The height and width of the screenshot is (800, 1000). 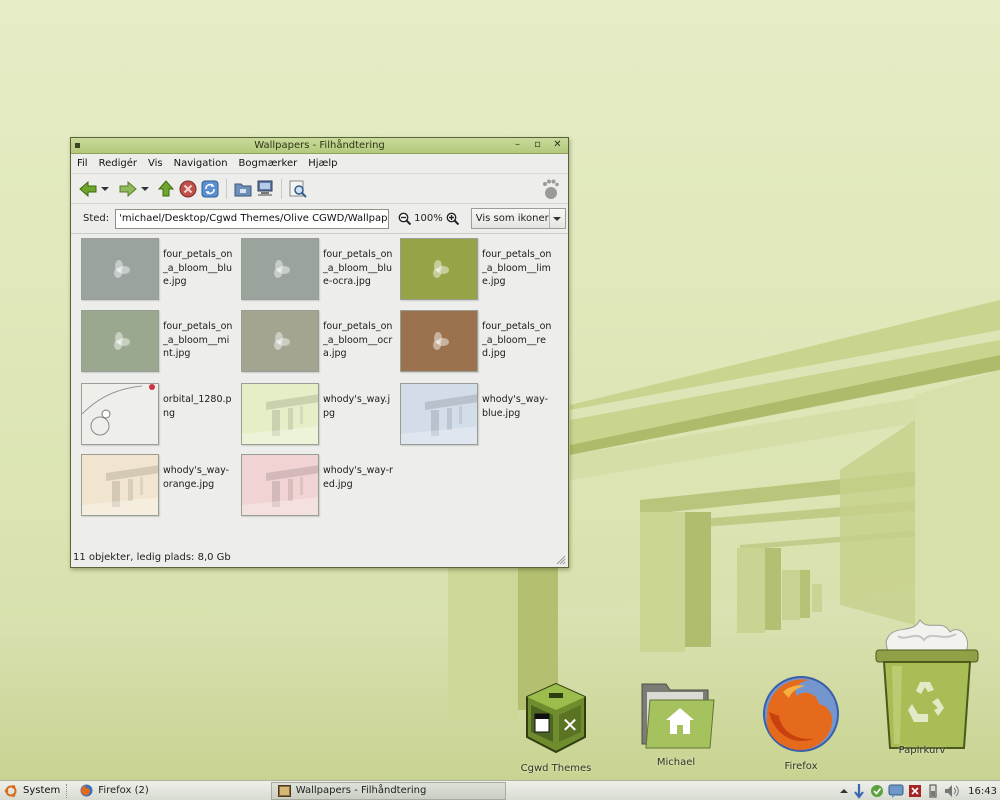 I want to click on computer-button, so click(x=265, y=189).